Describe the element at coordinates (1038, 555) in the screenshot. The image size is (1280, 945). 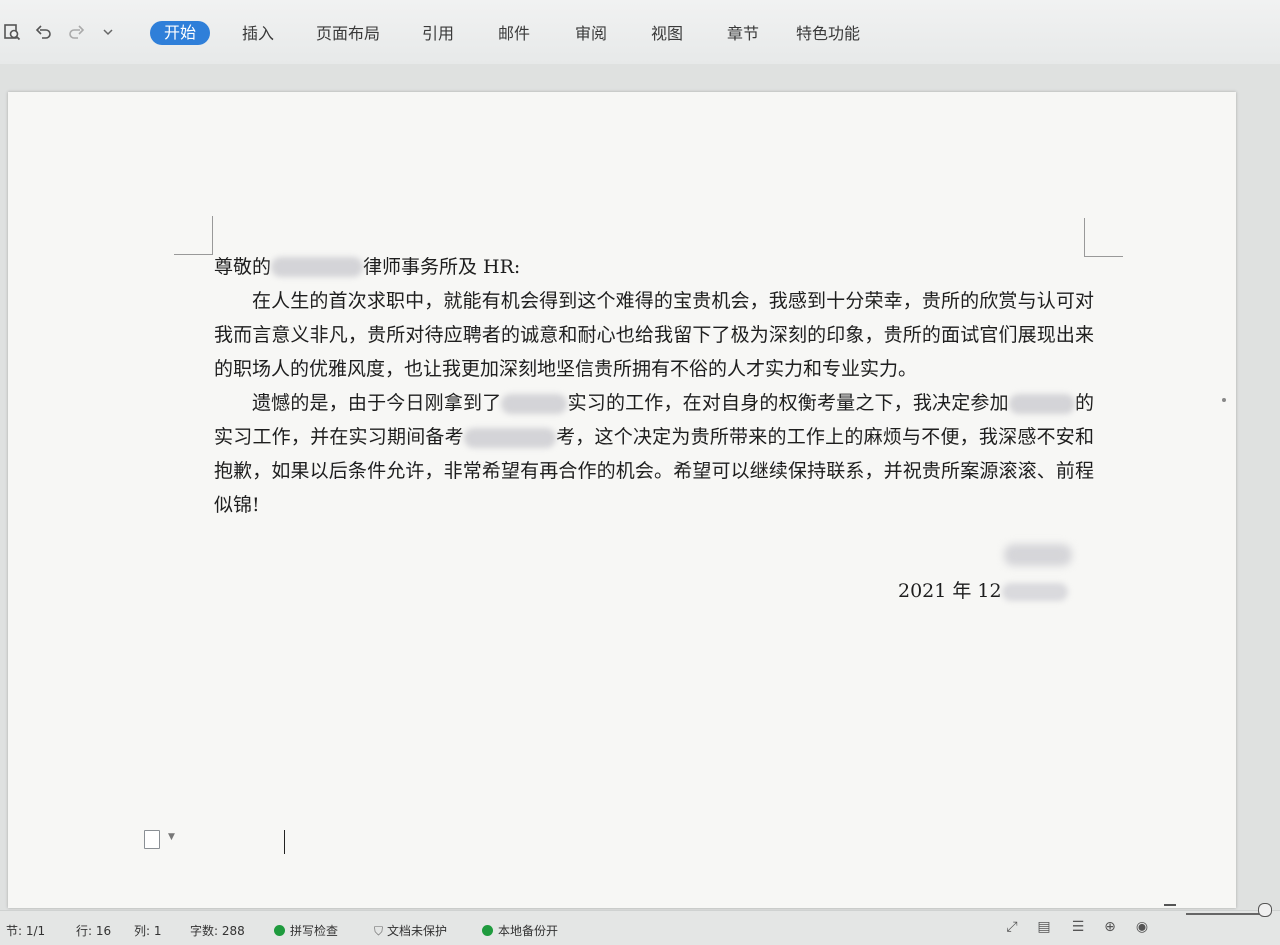
I see `redacted-signature` at that location.